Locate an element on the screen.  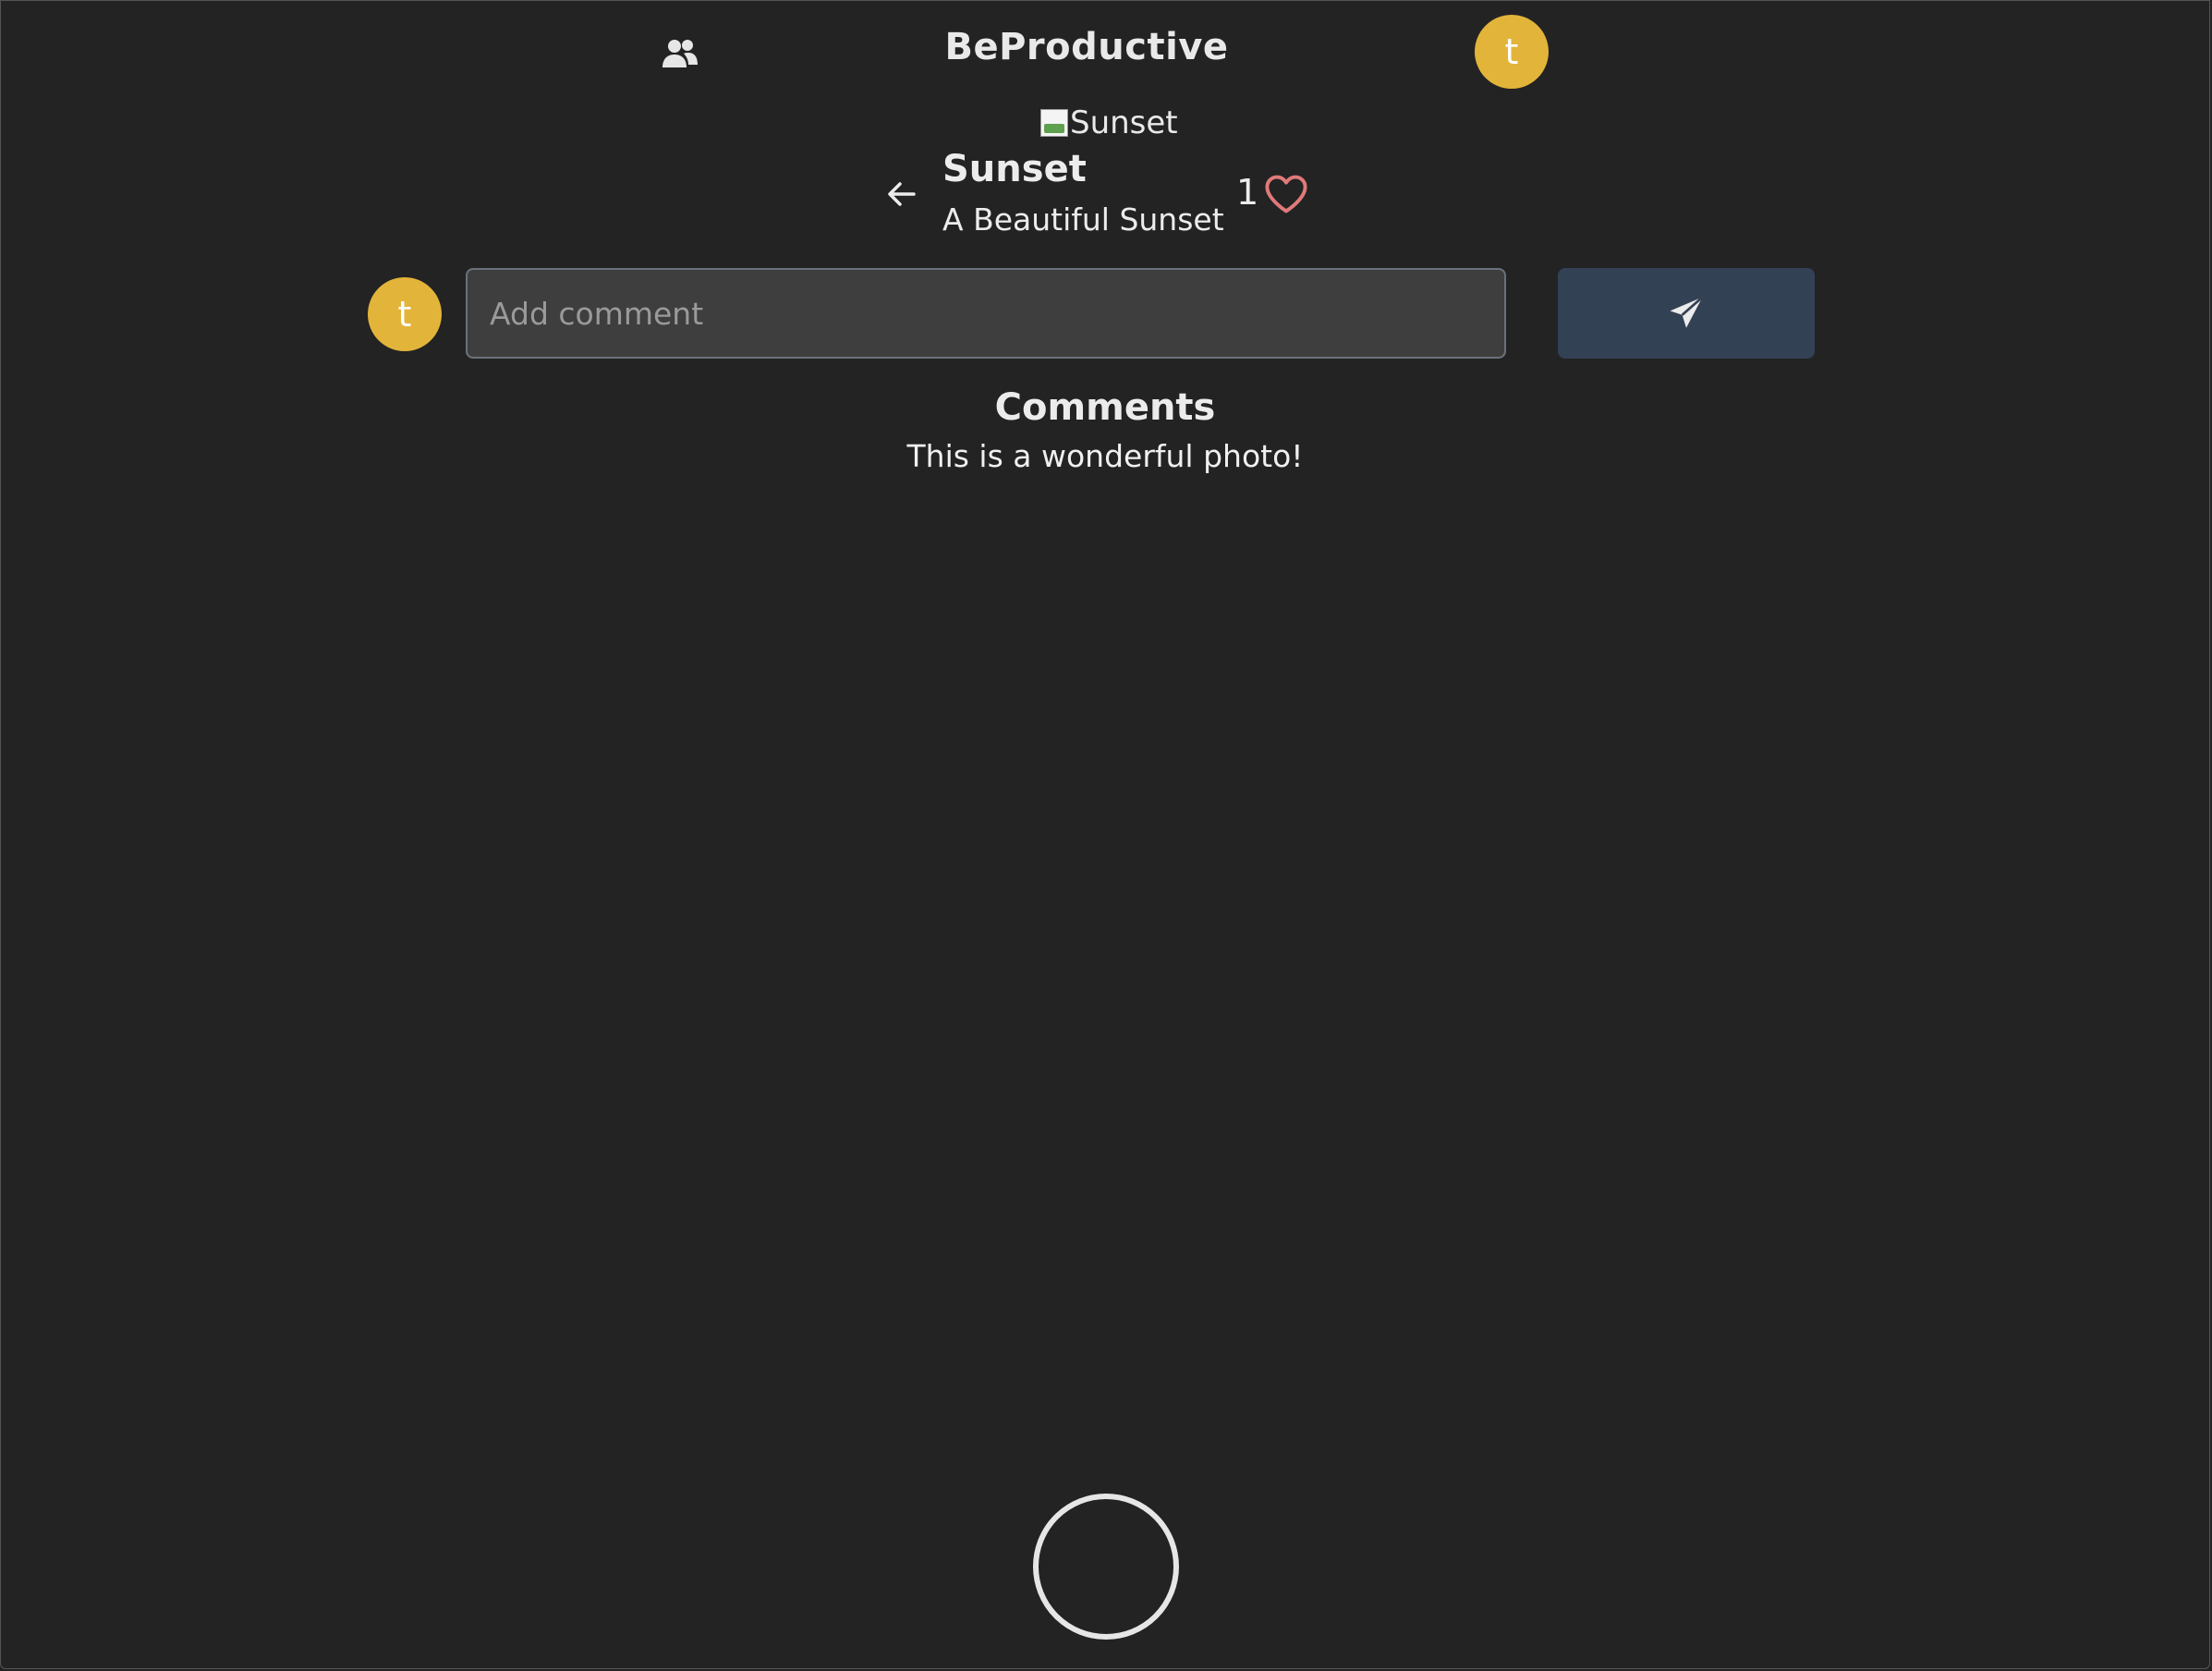
arrow-left-icon is located at coordinates (902, 194).